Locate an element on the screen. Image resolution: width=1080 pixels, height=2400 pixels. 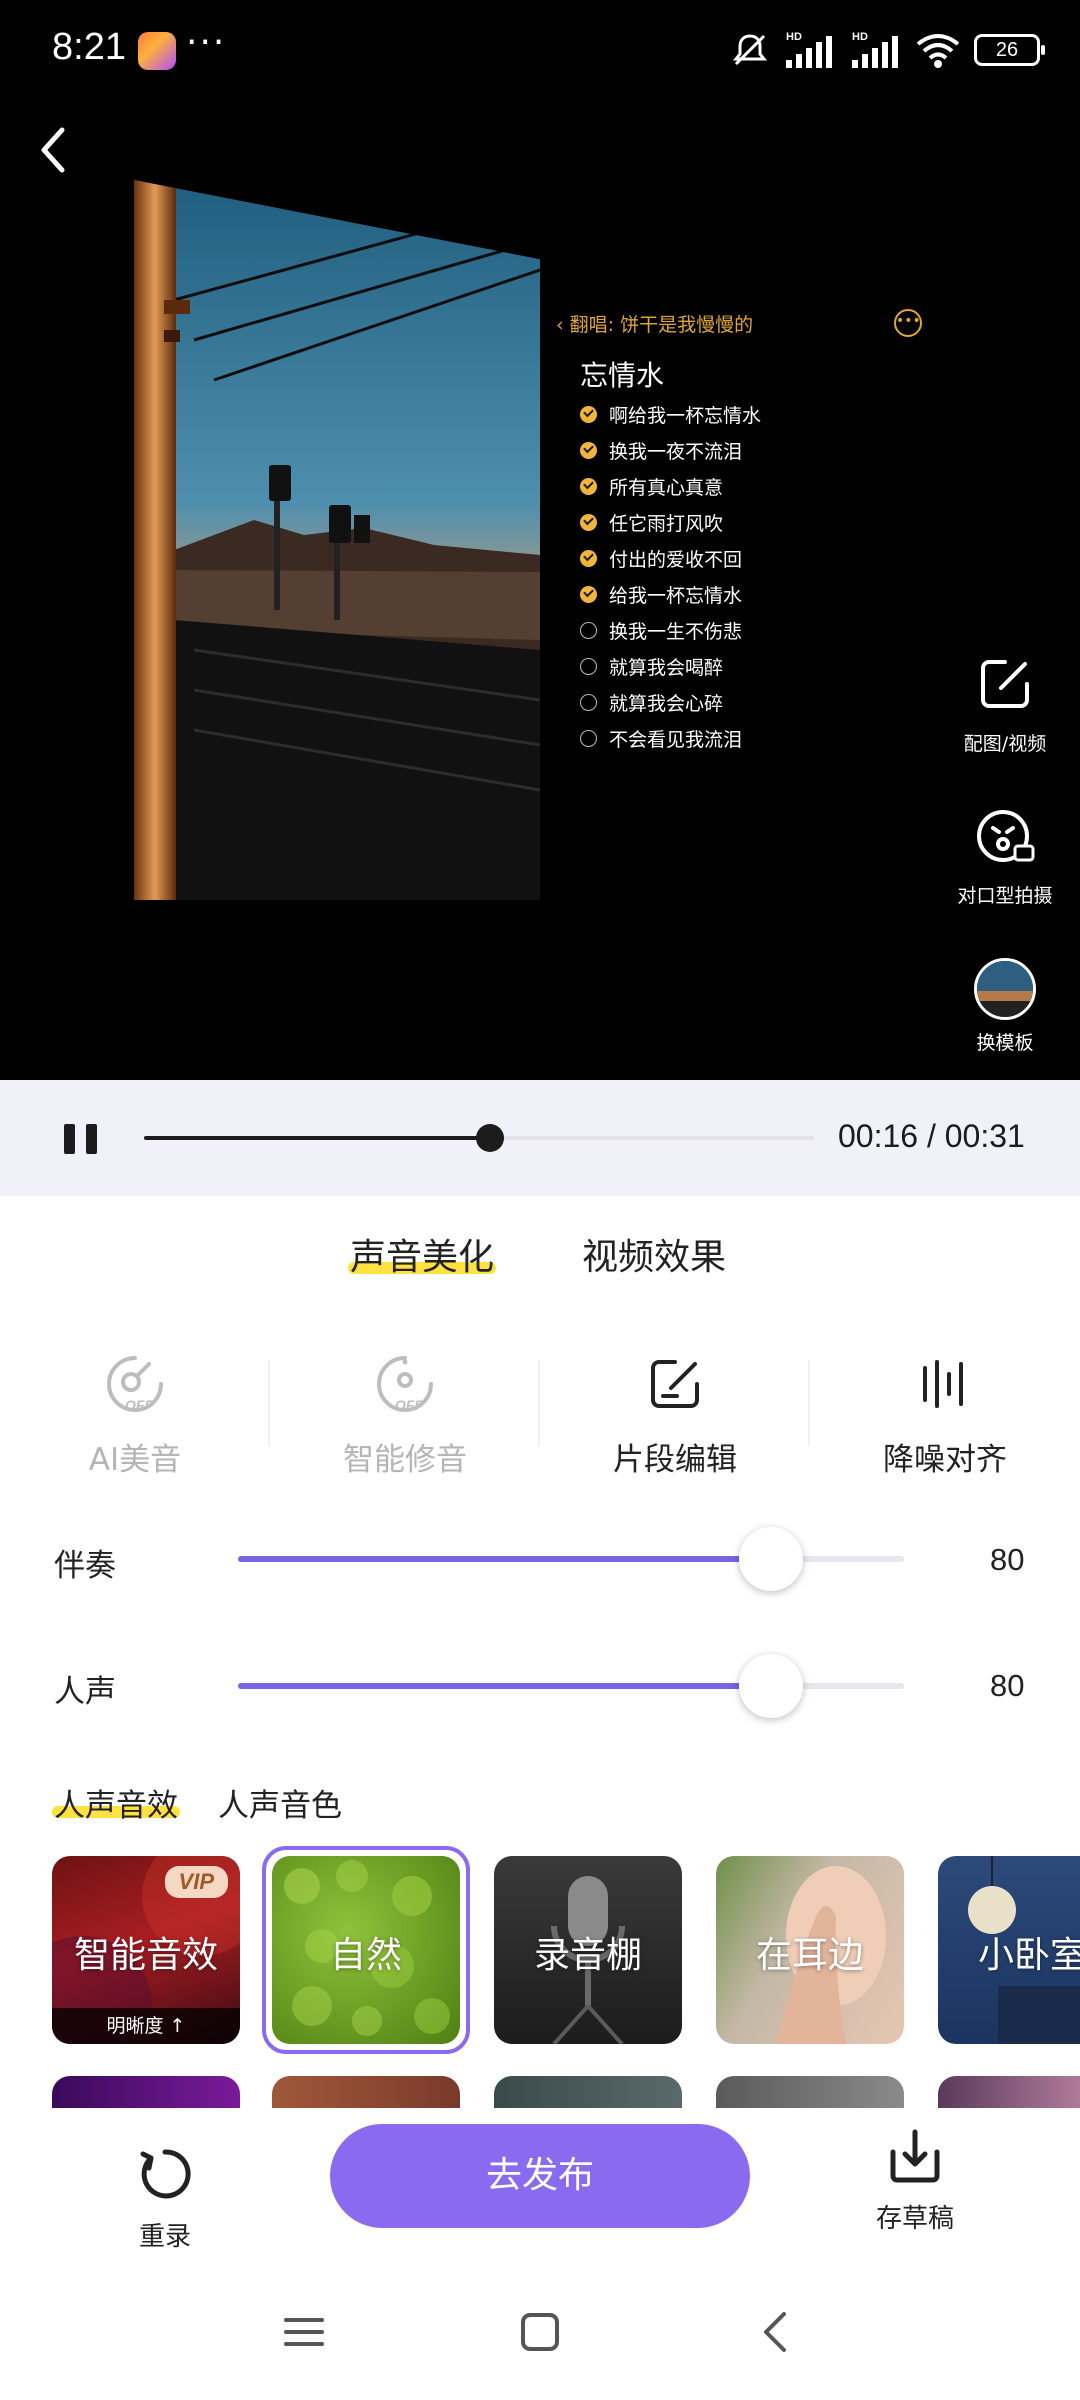
edit-square-icon is located at coordinates (1005, 684).